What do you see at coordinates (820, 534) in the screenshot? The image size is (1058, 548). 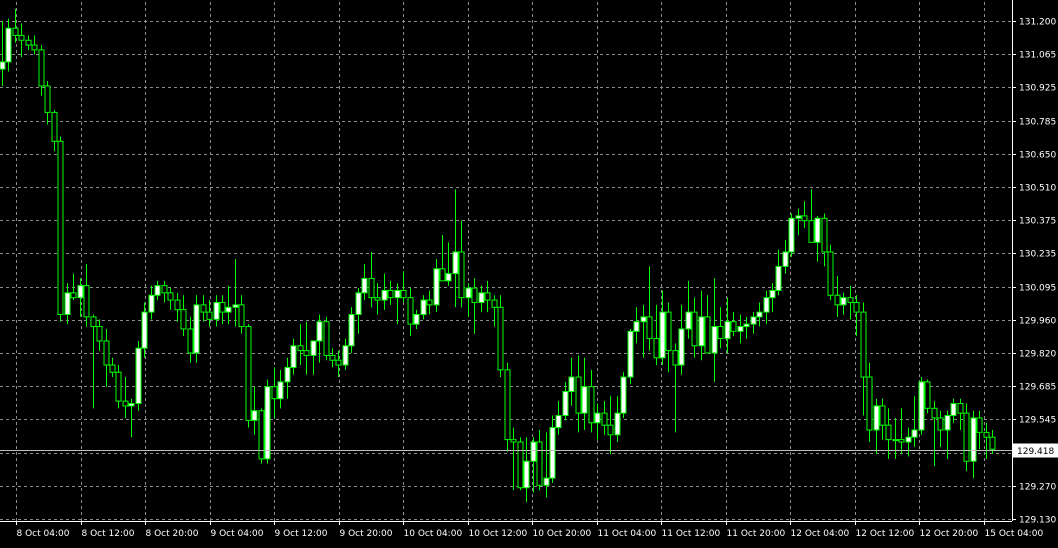 I see `x-tick-label: 12 Oct 04:00` at bounding box center [820, 534].